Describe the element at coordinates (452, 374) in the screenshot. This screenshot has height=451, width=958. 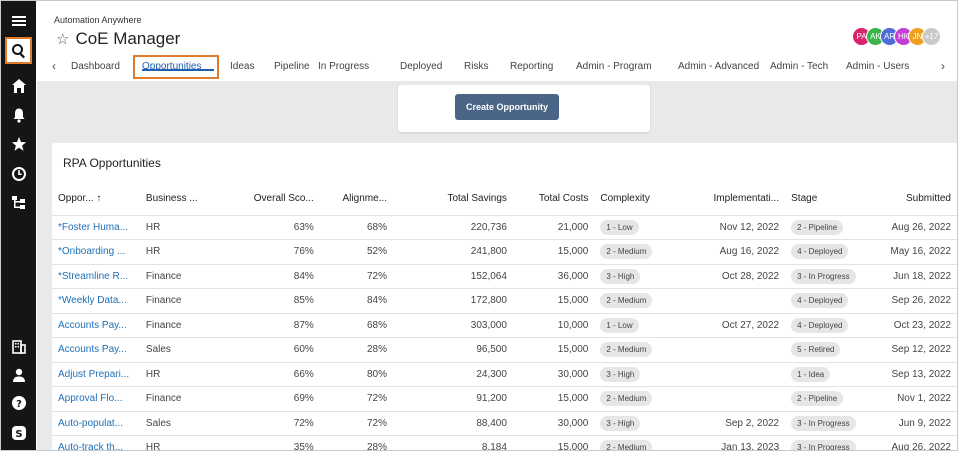
I see `table-cell: 24,300` at that location.